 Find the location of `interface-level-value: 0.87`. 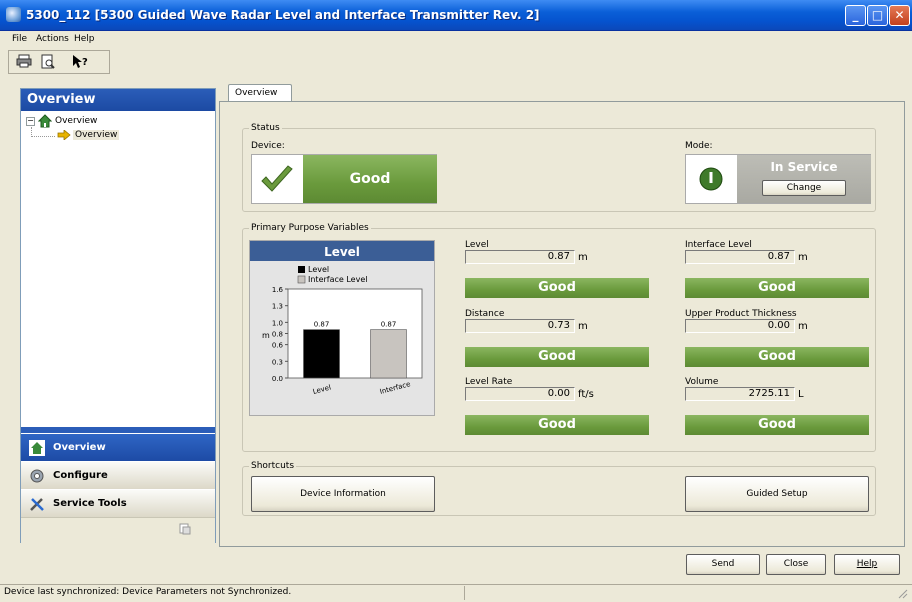

interface-level-value: 0.87 is located at coordinates (740, 257).